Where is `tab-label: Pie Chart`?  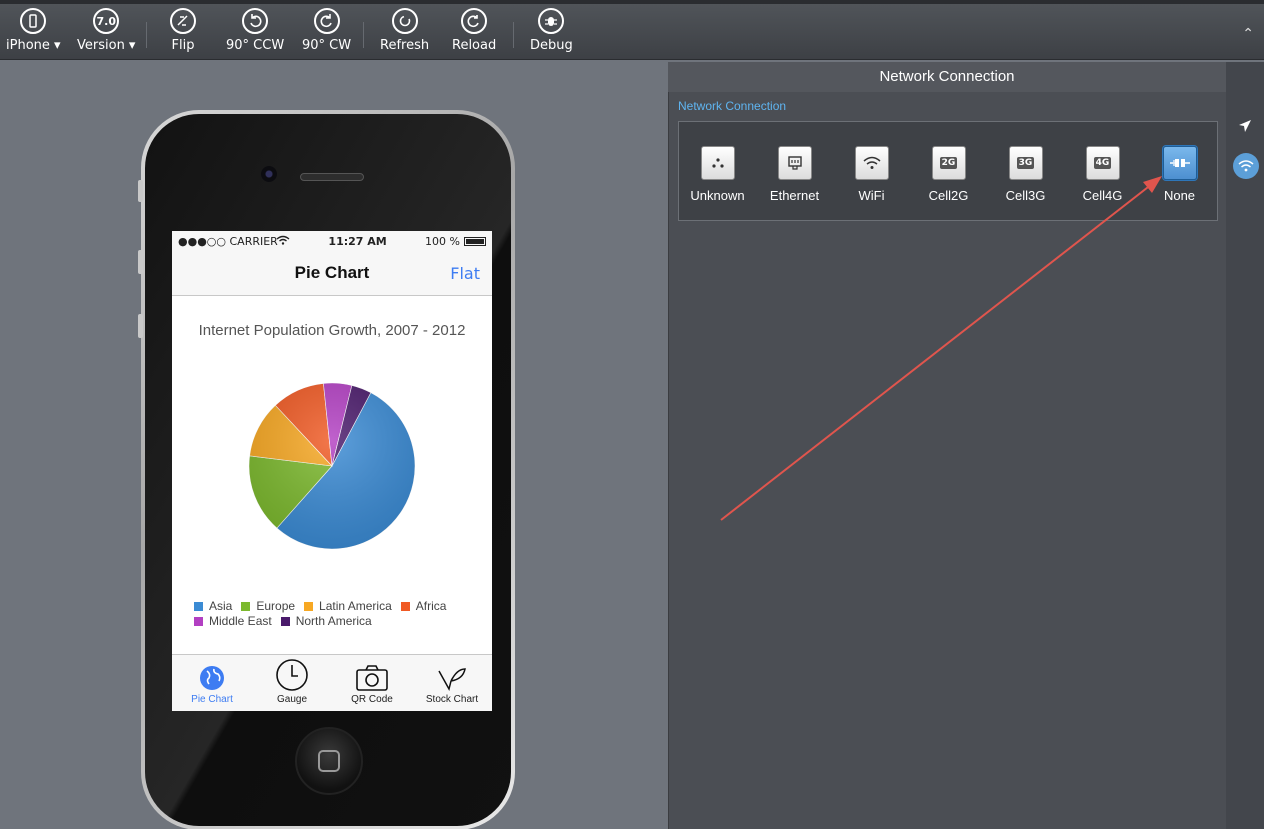
tab-label: Pie Chart is located at coordinates (212, 699).